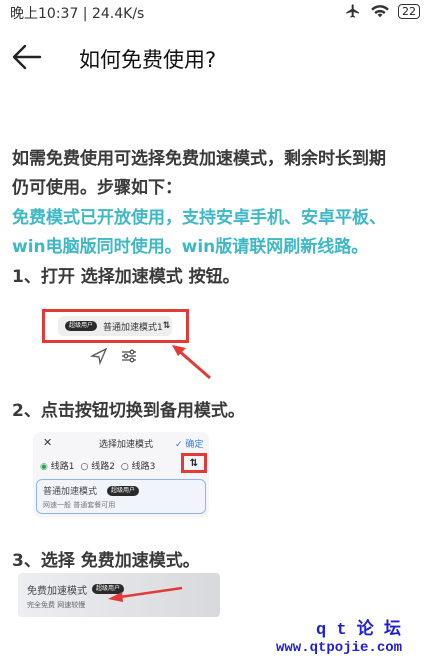 This screenshot has width=430, height=663. I want to click on watermark-line1: q t 论 坛, so click(359, 630).